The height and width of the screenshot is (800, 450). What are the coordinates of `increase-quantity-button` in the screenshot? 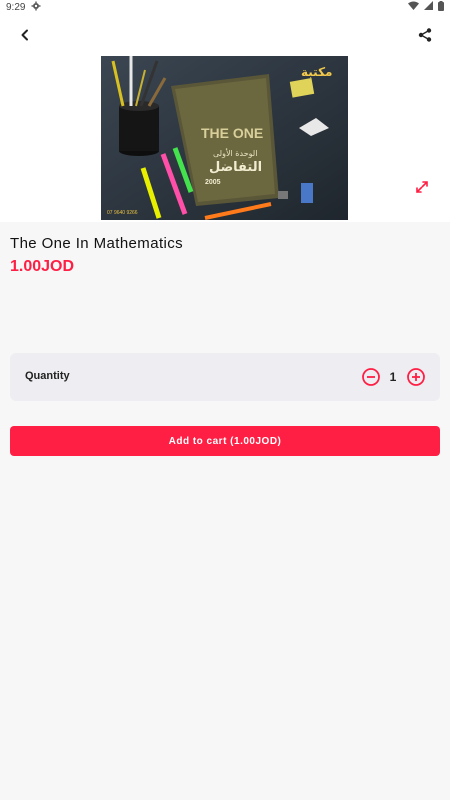 It's located at (416, 377).